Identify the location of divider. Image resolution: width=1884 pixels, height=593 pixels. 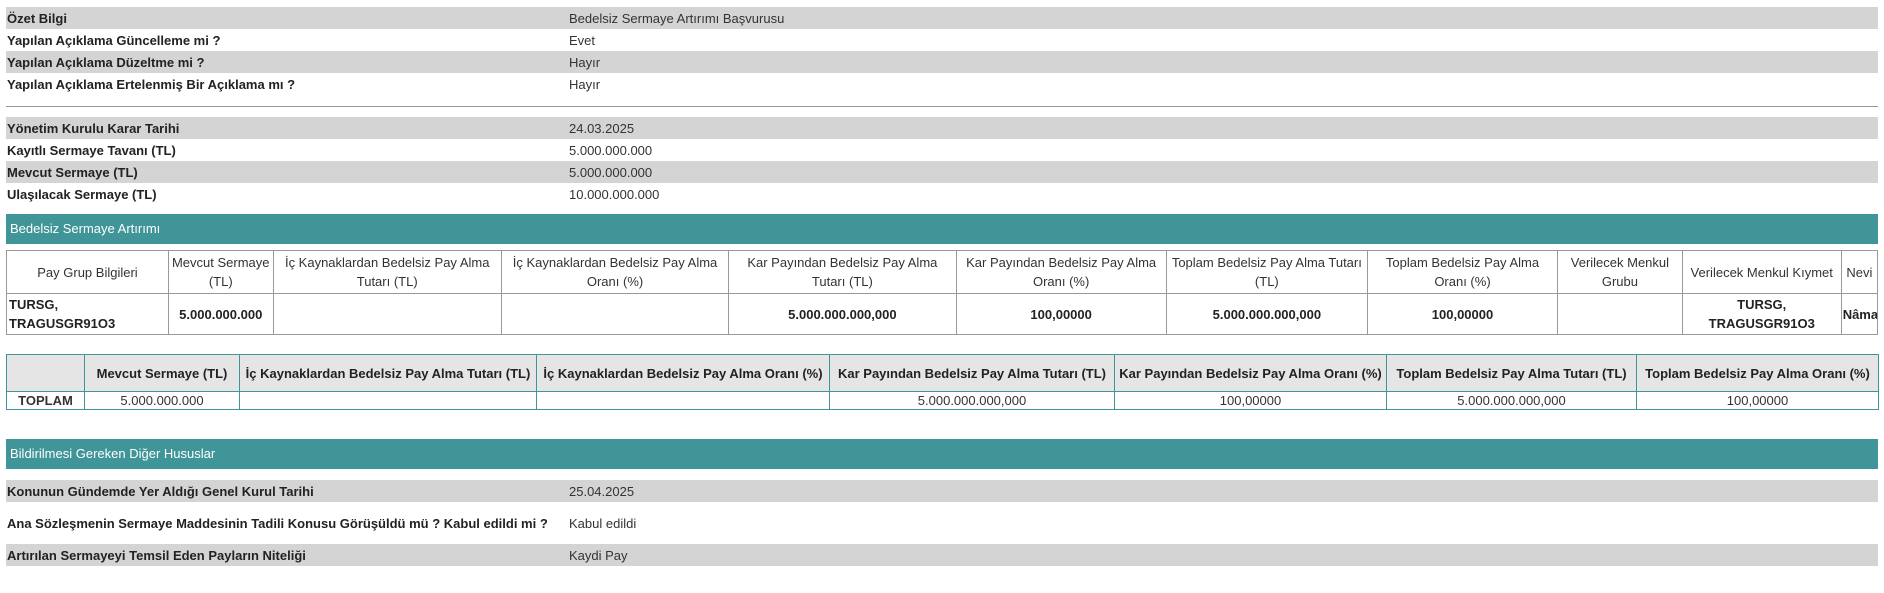
(942, 106).